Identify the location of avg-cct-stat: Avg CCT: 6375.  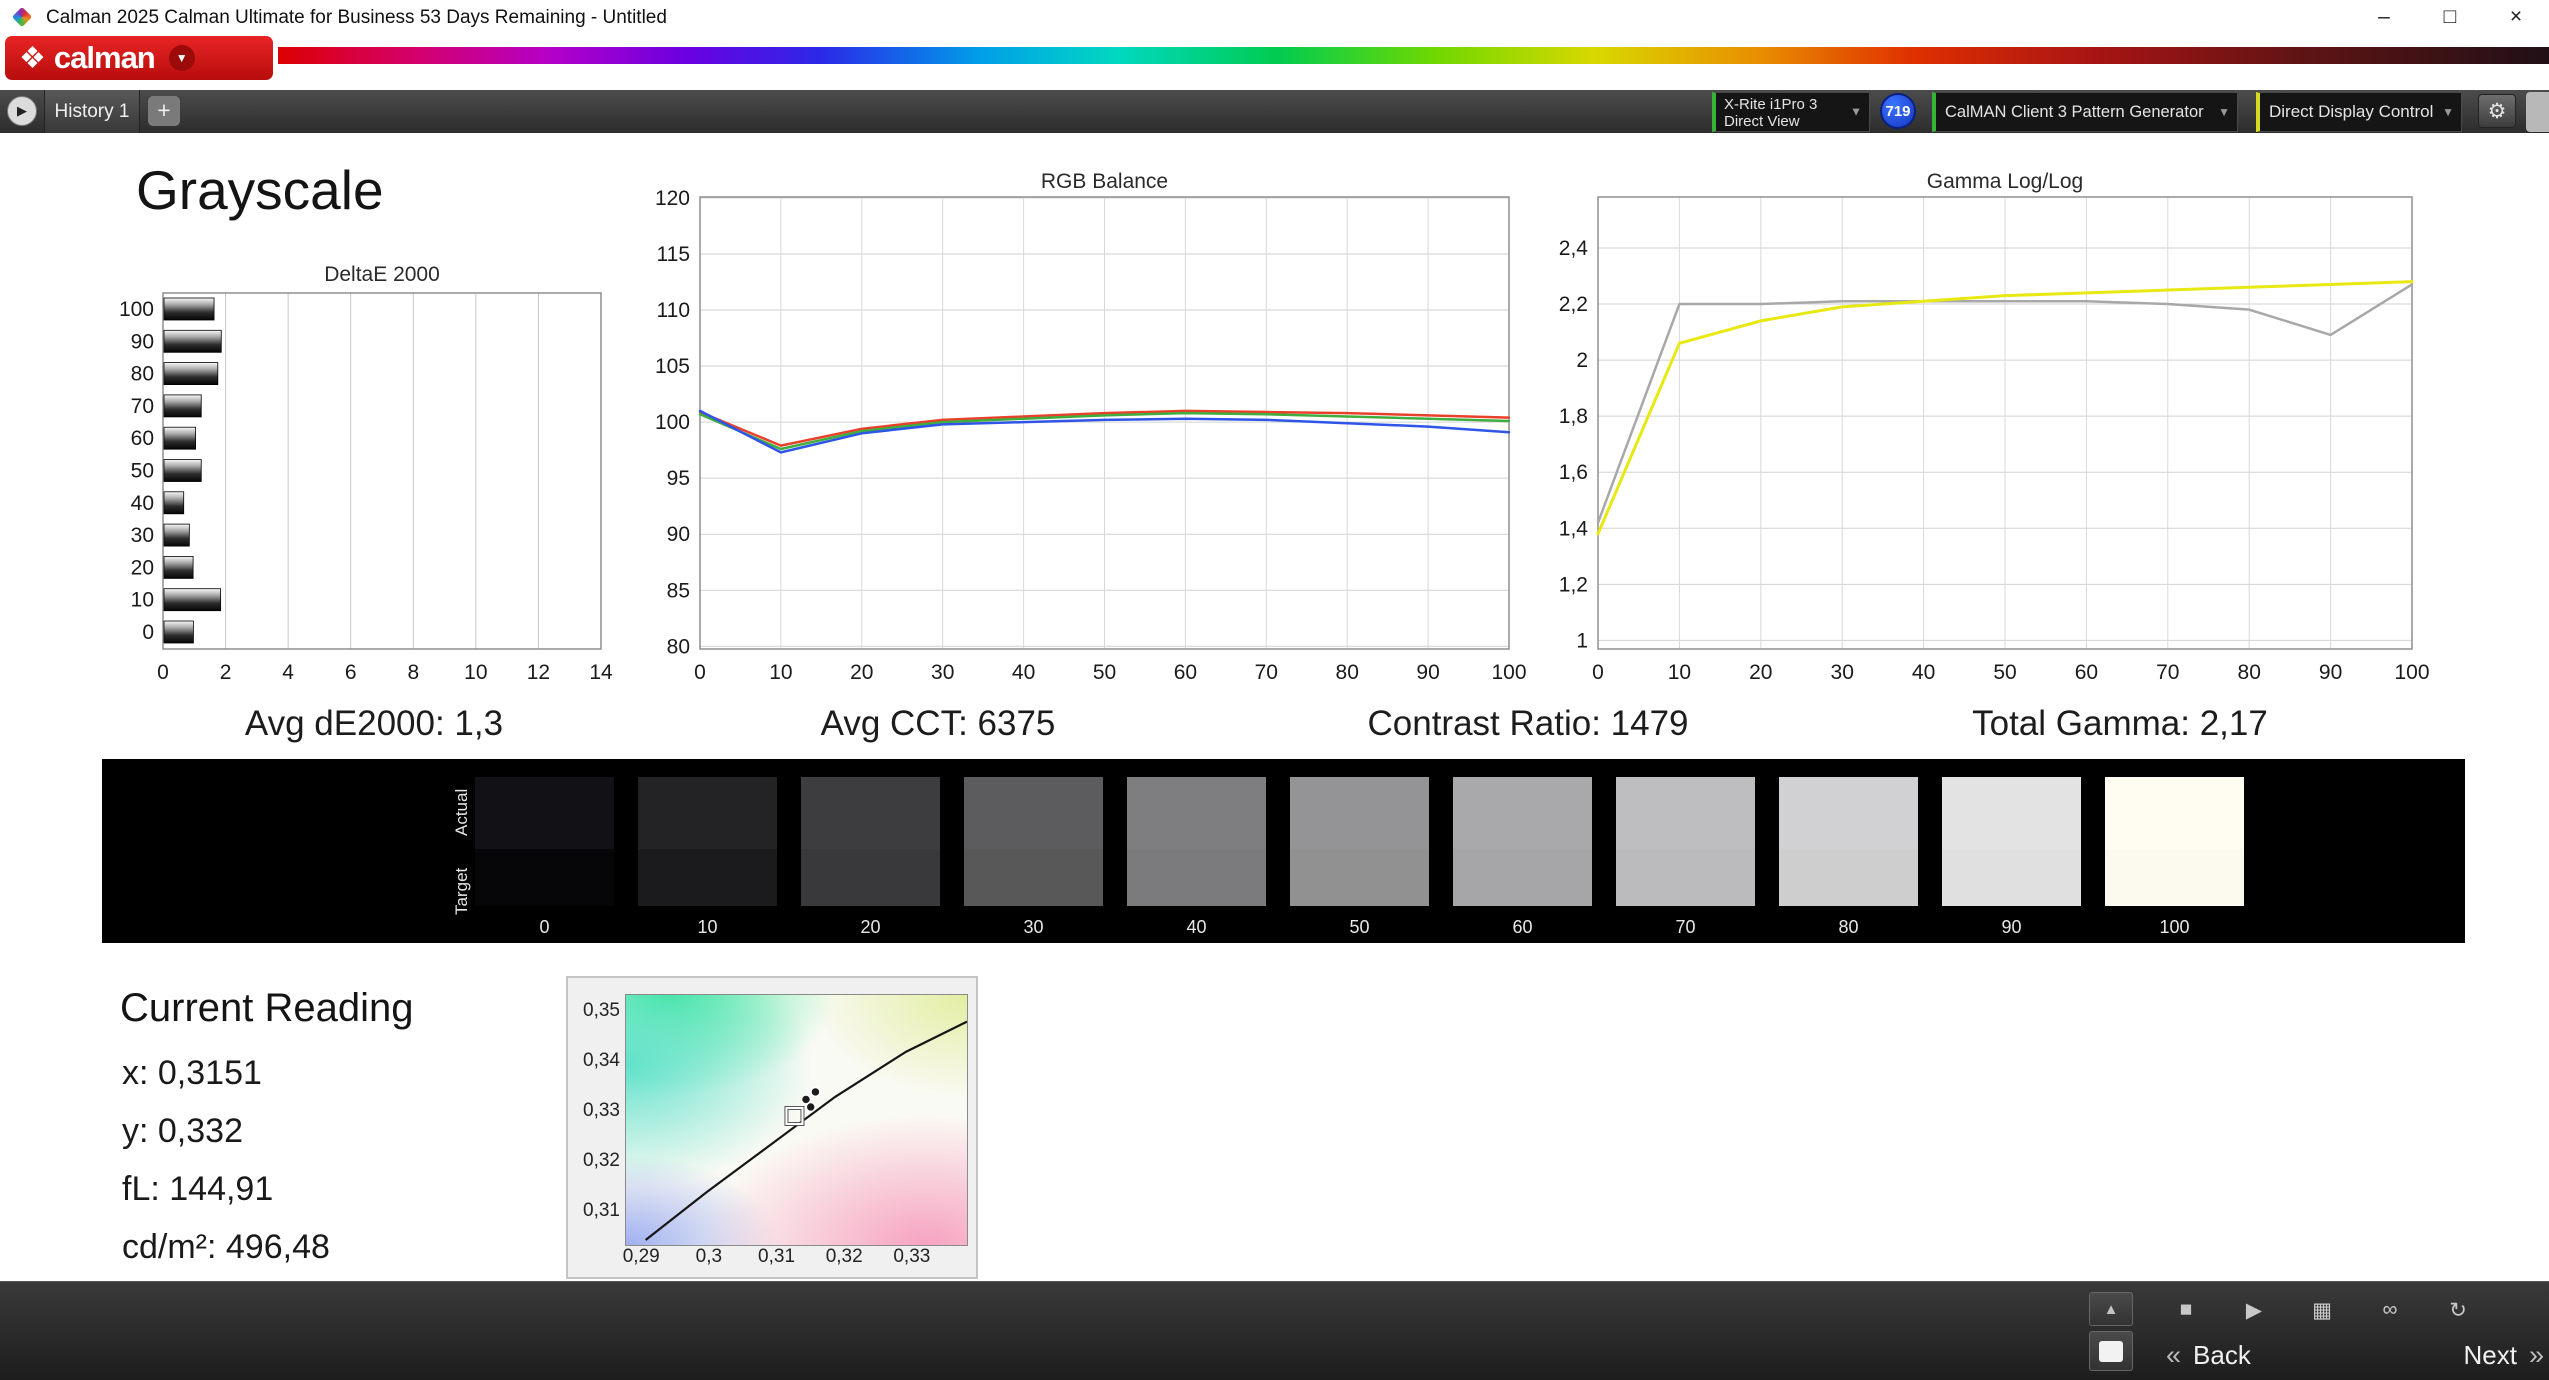
(938, 723).